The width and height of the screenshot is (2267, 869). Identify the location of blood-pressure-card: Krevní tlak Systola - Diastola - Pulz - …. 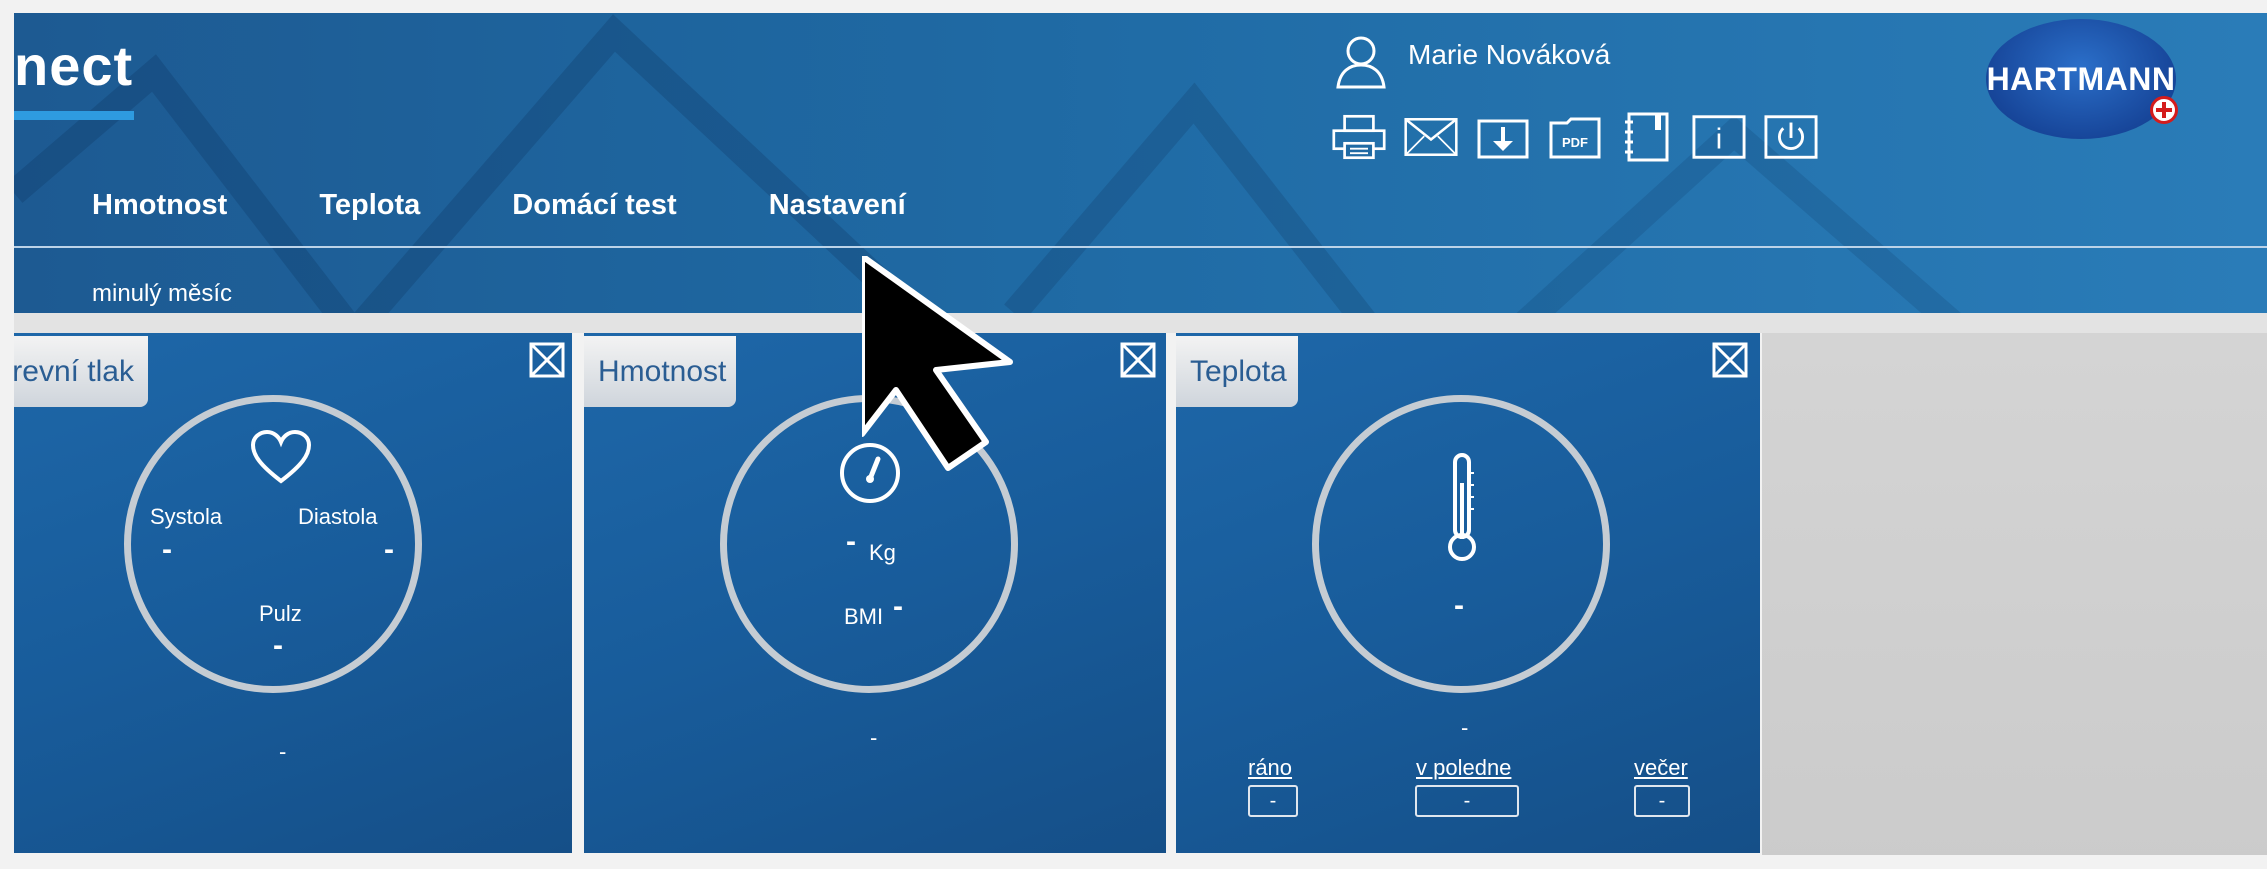
(293, 593).